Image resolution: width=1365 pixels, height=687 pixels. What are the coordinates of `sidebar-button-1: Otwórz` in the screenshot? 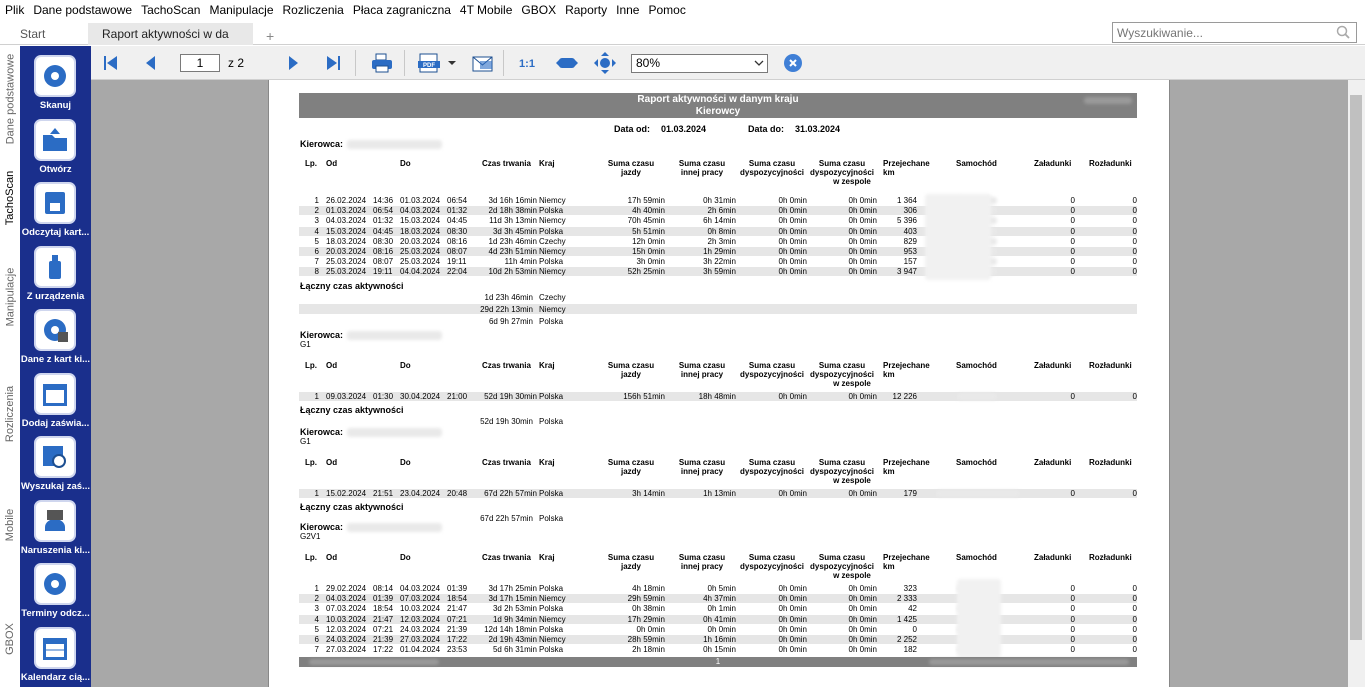 It's located at (55, 146).